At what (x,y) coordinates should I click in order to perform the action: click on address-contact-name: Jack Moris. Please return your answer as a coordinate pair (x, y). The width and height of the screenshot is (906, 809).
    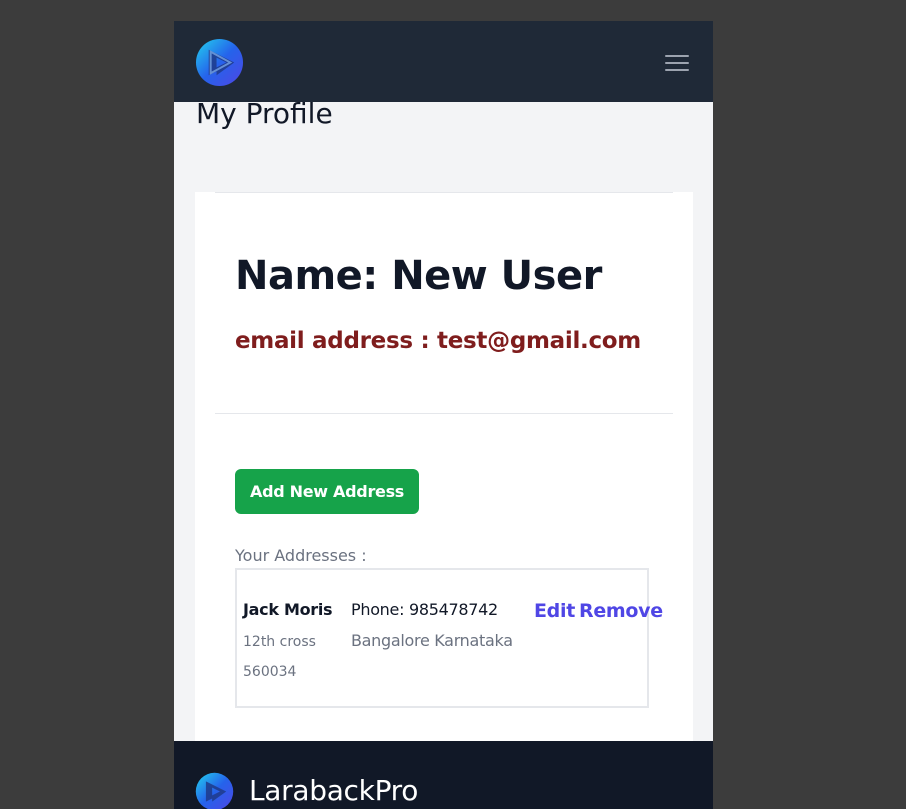
    Looking at the image, I should click on (288, 609).